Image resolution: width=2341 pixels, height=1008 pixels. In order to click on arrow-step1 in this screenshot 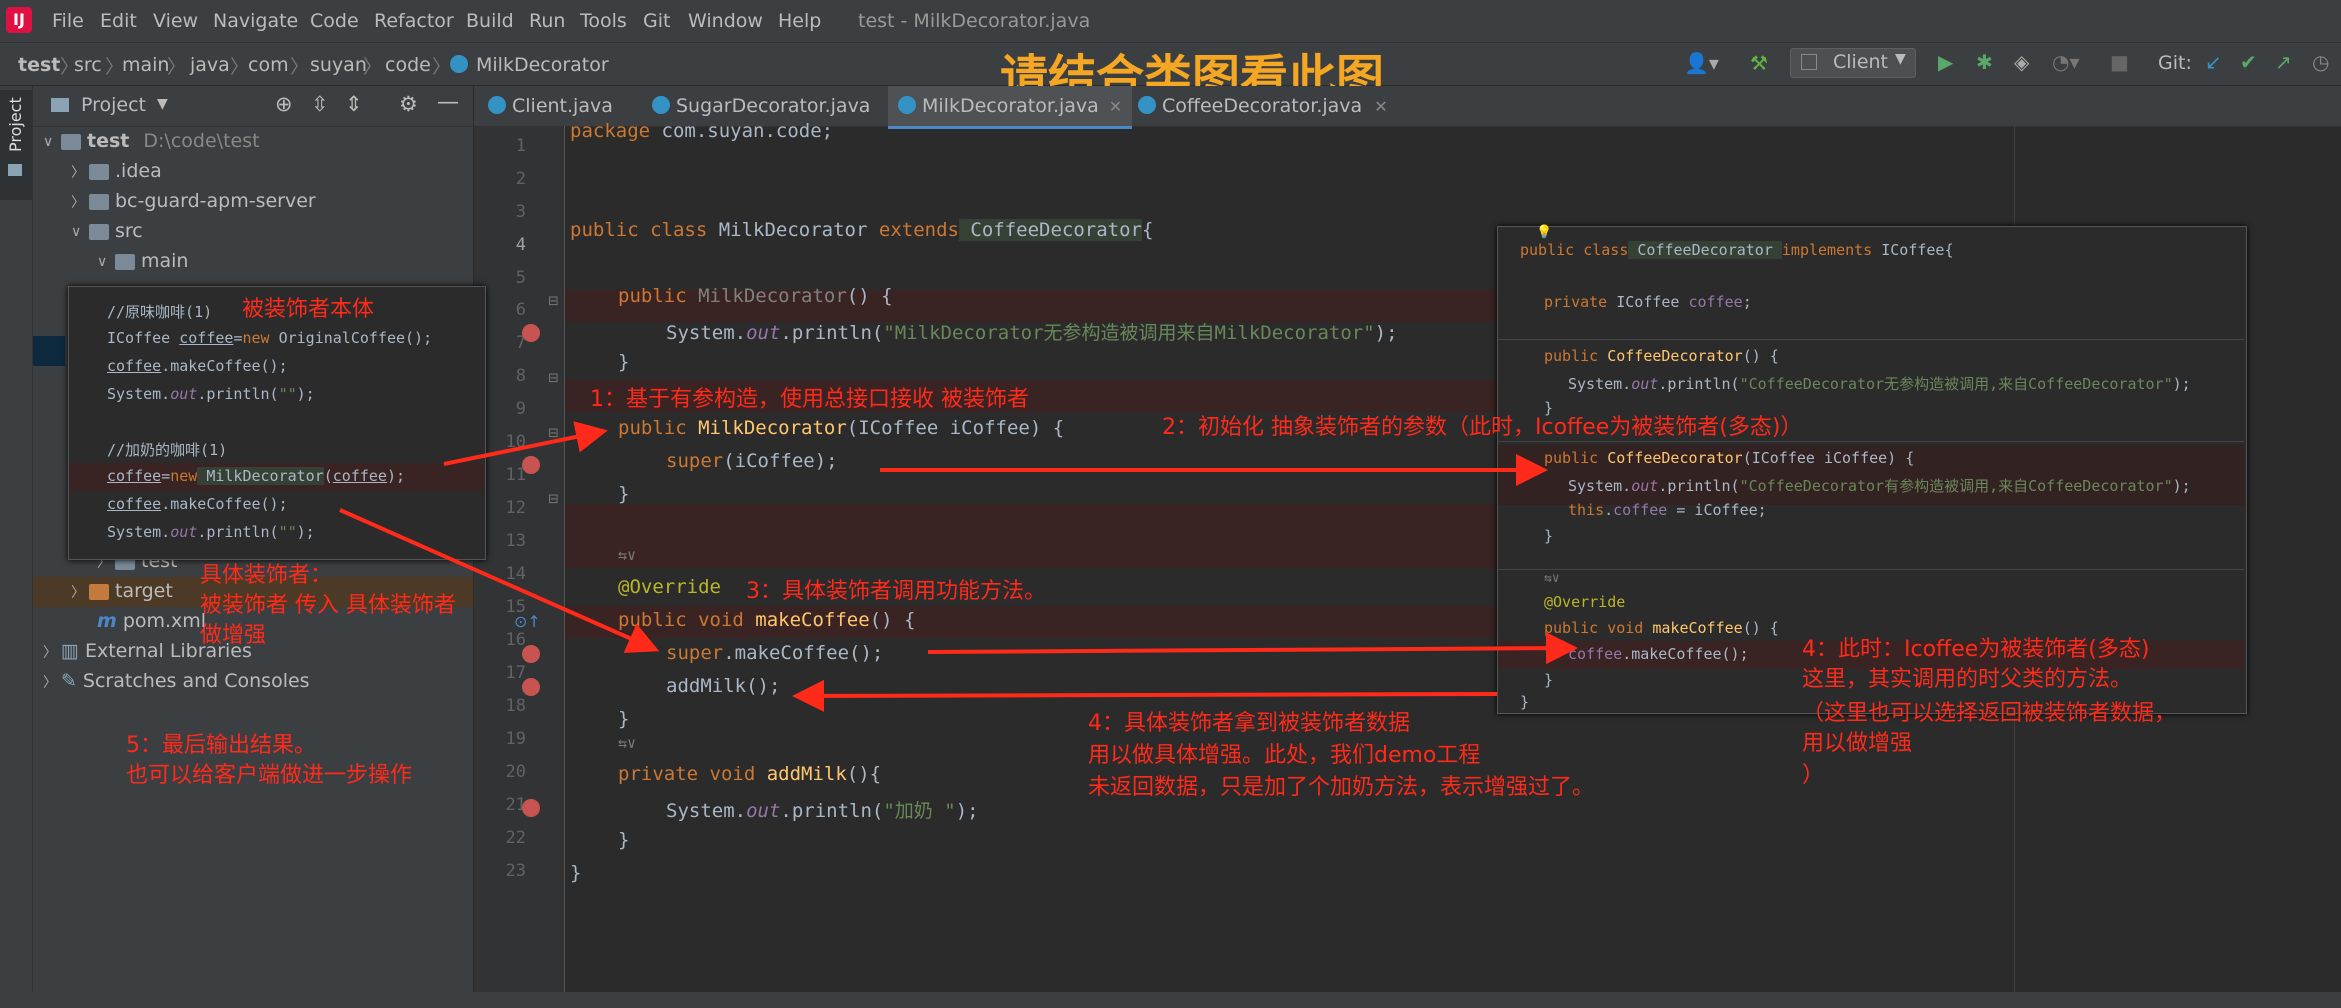, I will do `click(525, 443)`.